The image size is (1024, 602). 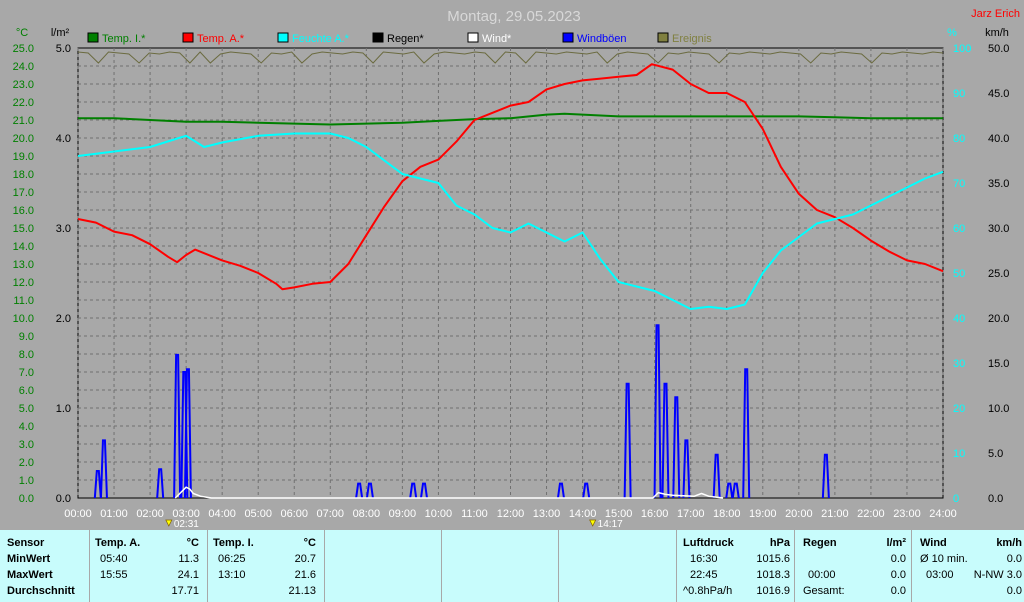 What do you see at coordinates (23, 193) in the screenshot?
I see `temp-tick-label: 17.0` at bounding box center [23, 193].